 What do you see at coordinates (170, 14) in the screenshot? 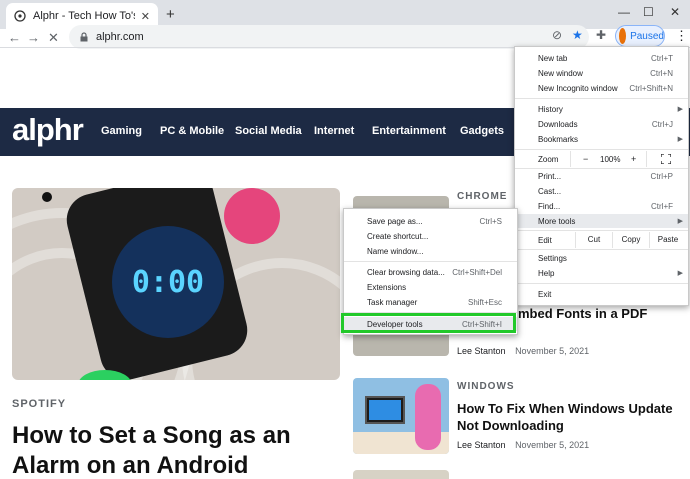
I see `new-tab-plus-icon: +` at bounding box center [170, 14].